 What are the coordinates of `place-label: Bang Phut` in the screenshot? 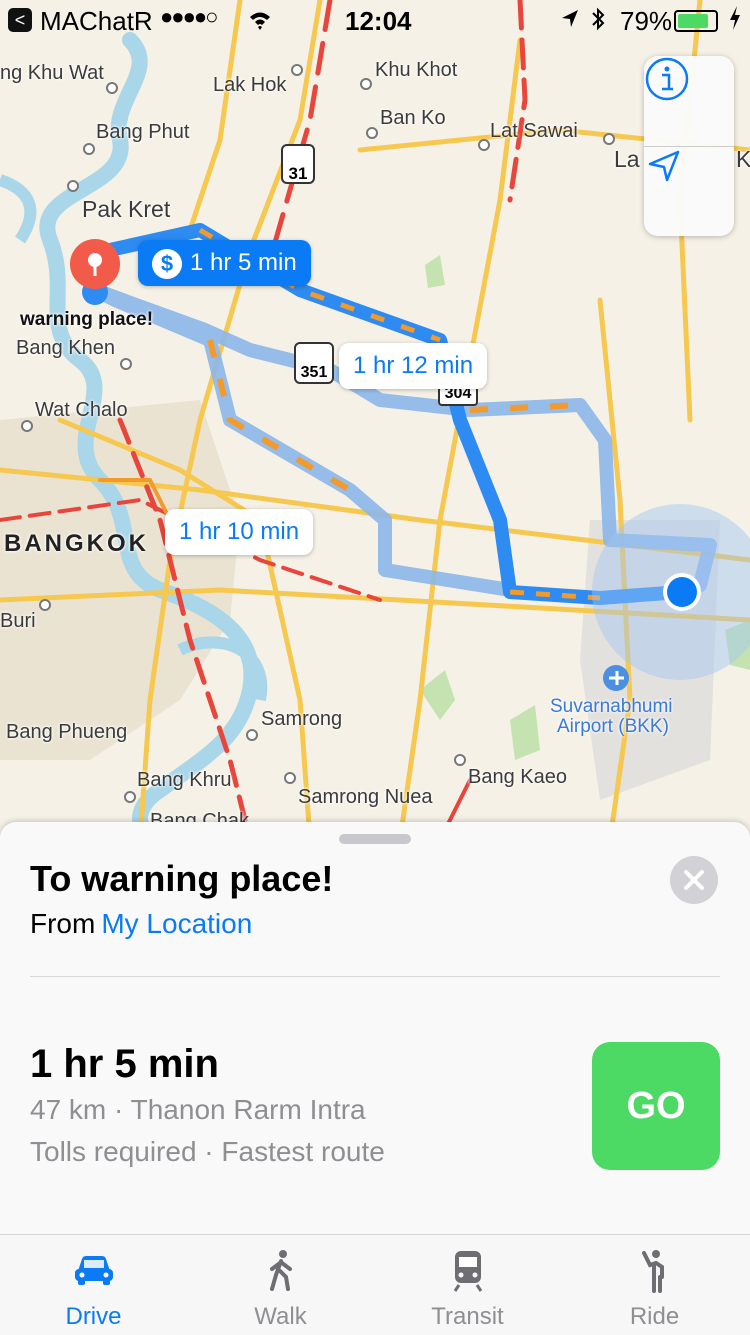 It's located at (143, 132).